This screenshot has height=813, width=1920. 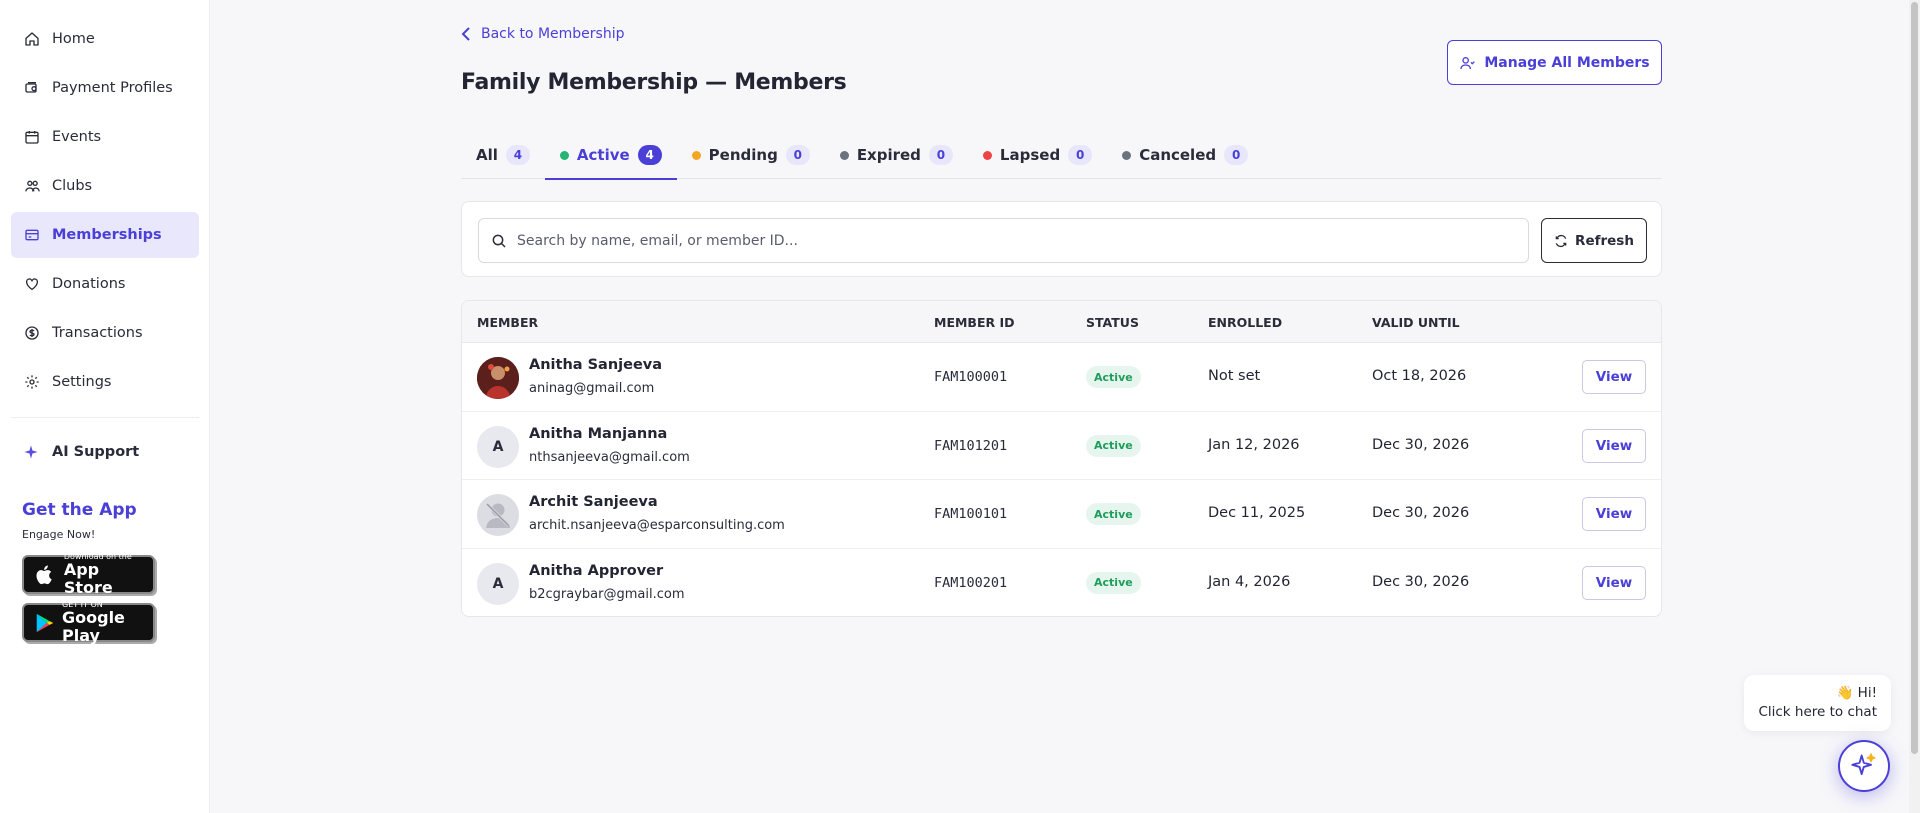 I want to click on enrolled-date: Jan 4, 2026, so click(x=1249, y=581).